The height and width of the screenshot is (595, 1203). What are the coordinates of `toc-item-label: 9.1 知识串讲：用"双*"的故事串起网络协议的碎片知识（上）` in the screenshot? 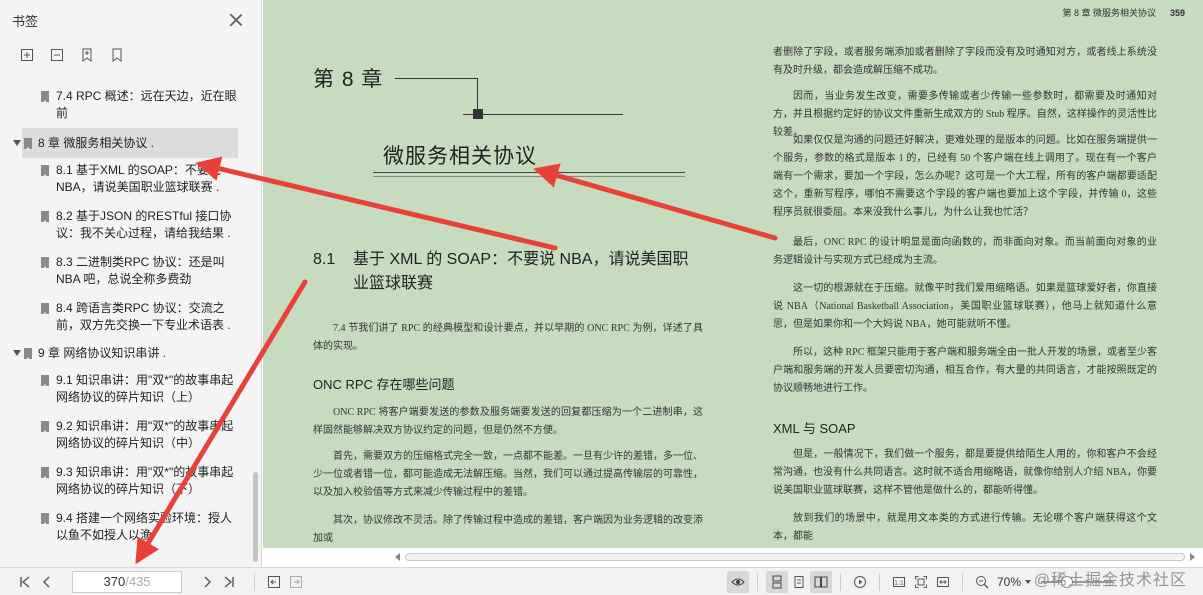 It's located at (145, 388).